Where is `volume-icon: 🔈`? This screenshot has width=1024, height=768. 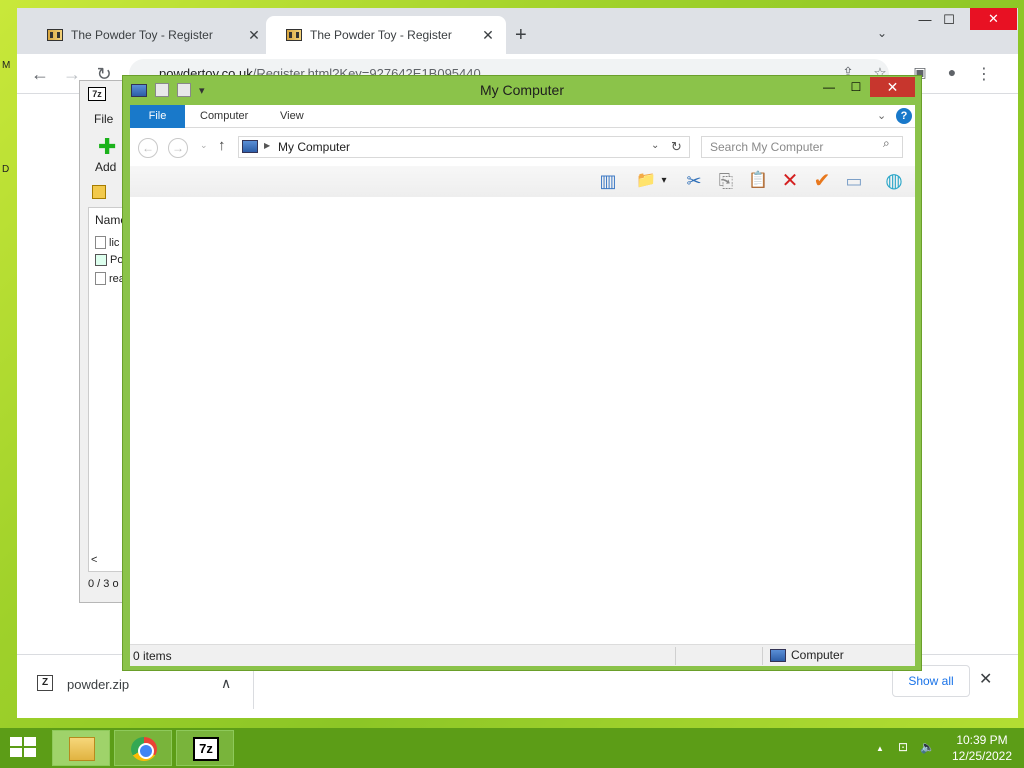 volume-icon: 🔈 is located at coordinates (927, 747).